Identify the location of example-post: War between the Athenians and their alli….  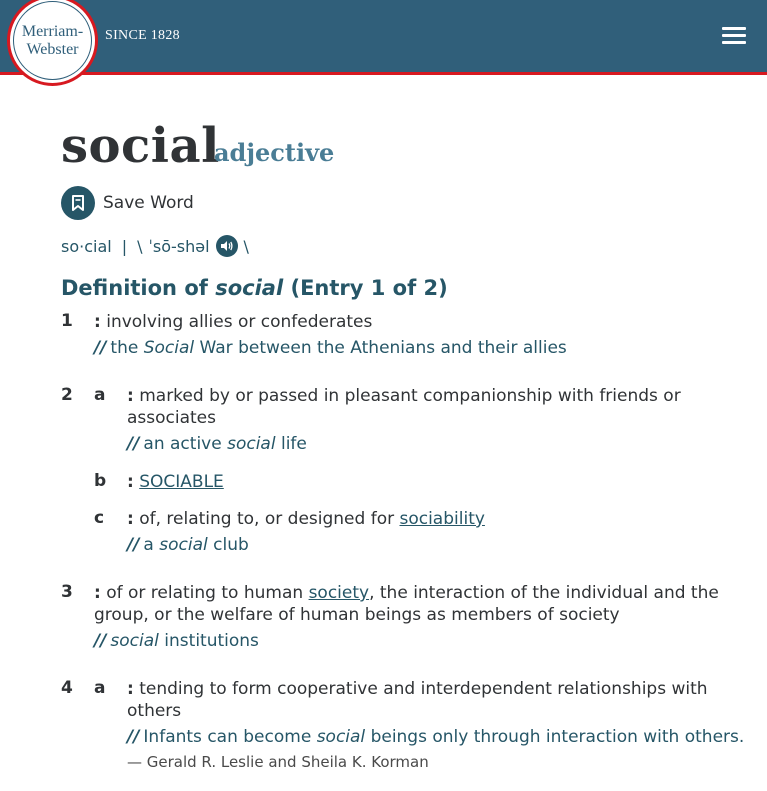
(383, 348).